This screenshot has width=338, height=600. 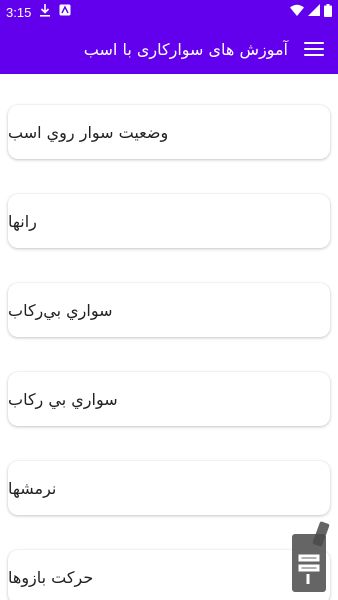 What do you see at coordinates (169, 310) in the screenshot?
I see `list-item: سواري بي‌ركاب` at bounding box center [169, 310].